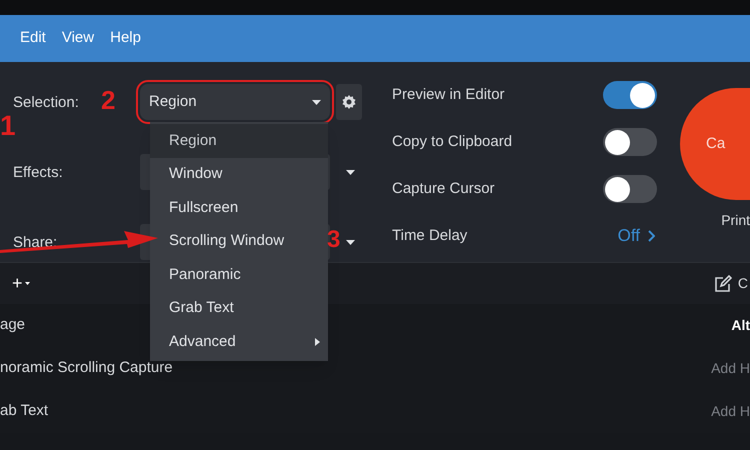 The width and height of the screenshot is (750, 450). I want to click on toolbar-label: C, so click(743, 283).